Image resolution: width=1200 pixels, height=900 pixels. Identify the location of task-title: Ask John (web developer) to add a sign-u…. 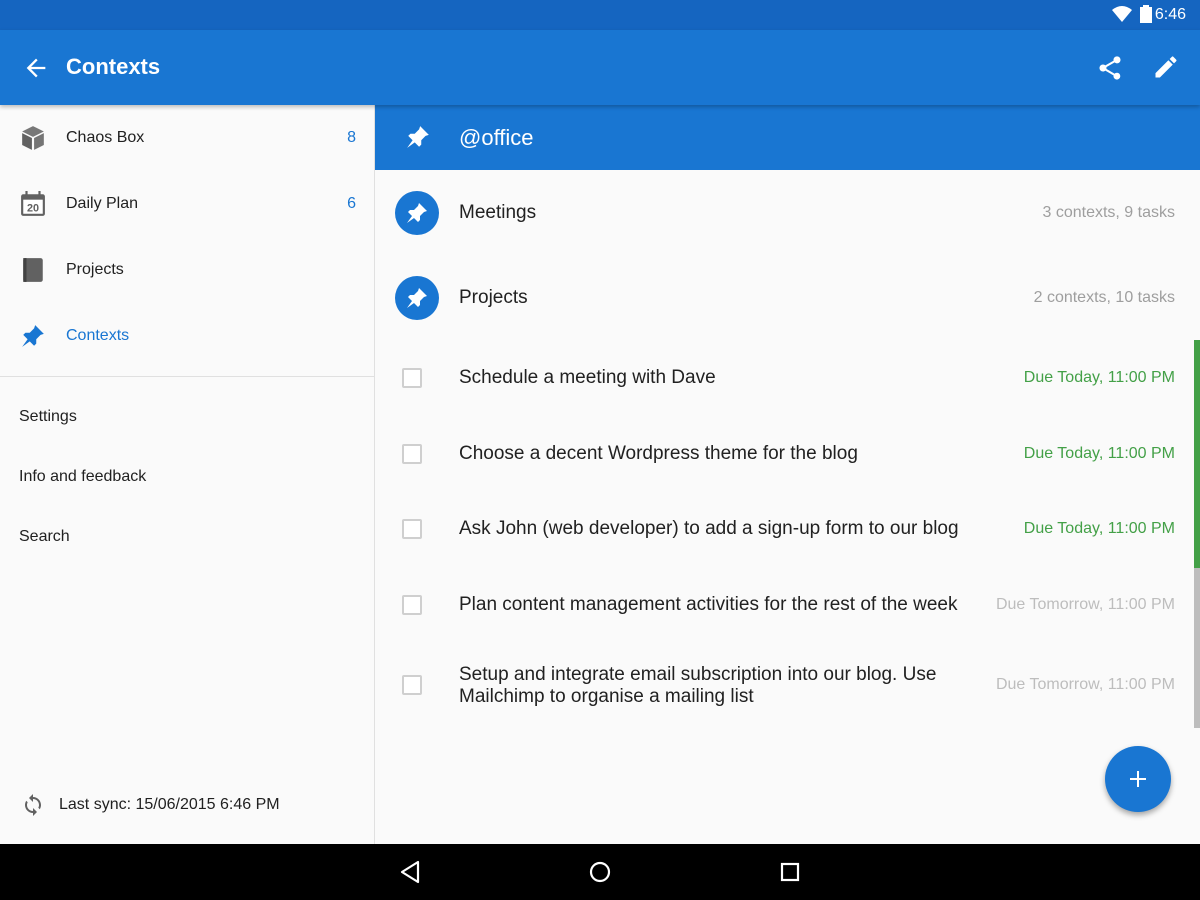
(709, 528).